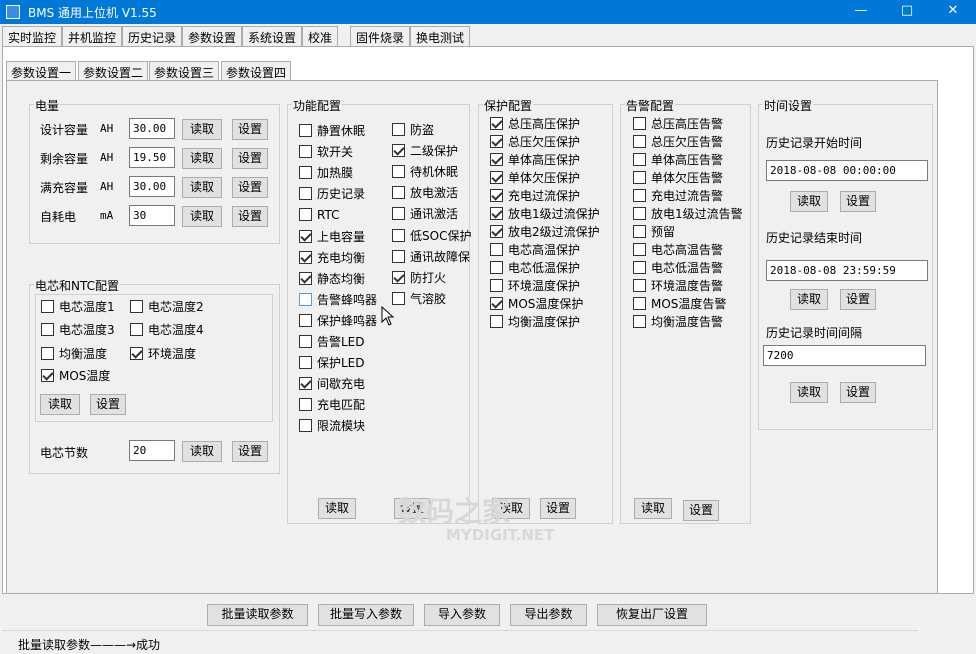 The height and width of the screenshot is (654, 976). Describe the element at coordinates (47, 353) in the screenshot. I see `balance-temp-box` at that location.